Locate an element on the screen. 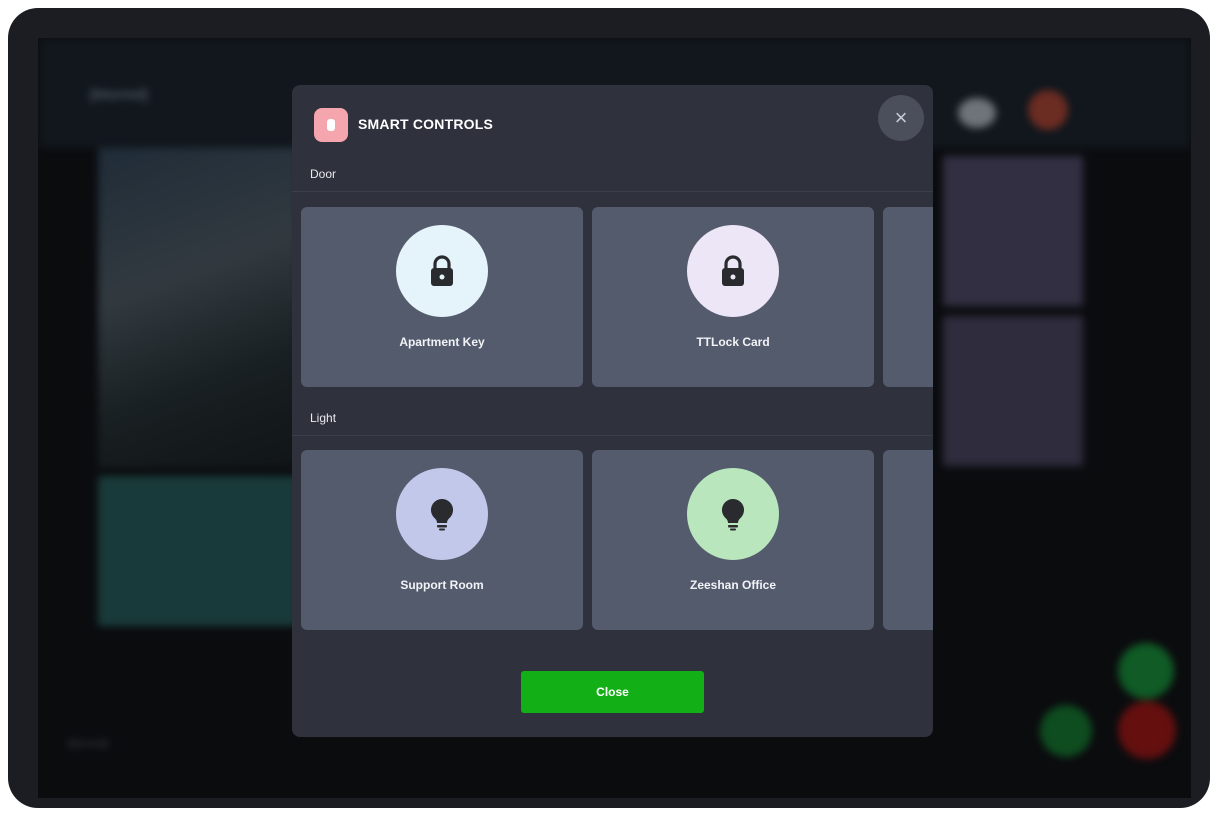 The height and width of the screenshot is (814, 1215). control-card-label: Apartment Key is located at coordinates (442, 342).